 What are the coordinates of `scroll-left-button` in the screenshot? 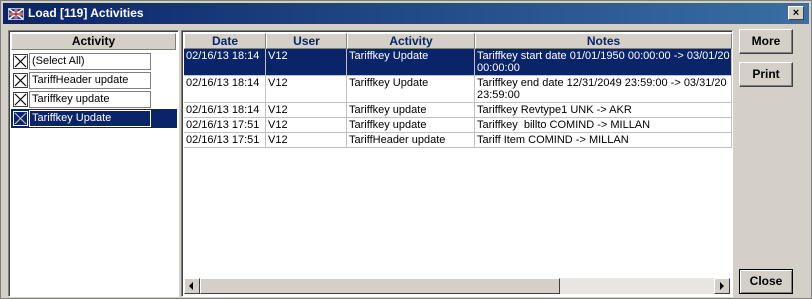 It's located at (192, 286).